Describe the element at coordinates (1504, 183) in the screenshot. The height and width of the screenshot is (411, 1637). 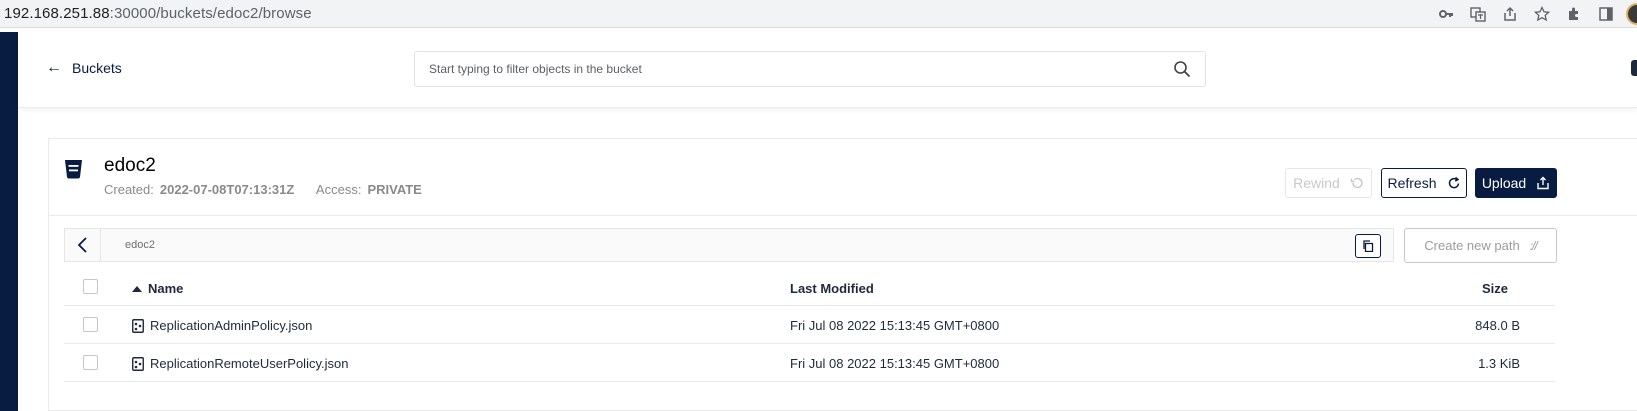
I see `upload-label: Upload` at that location.